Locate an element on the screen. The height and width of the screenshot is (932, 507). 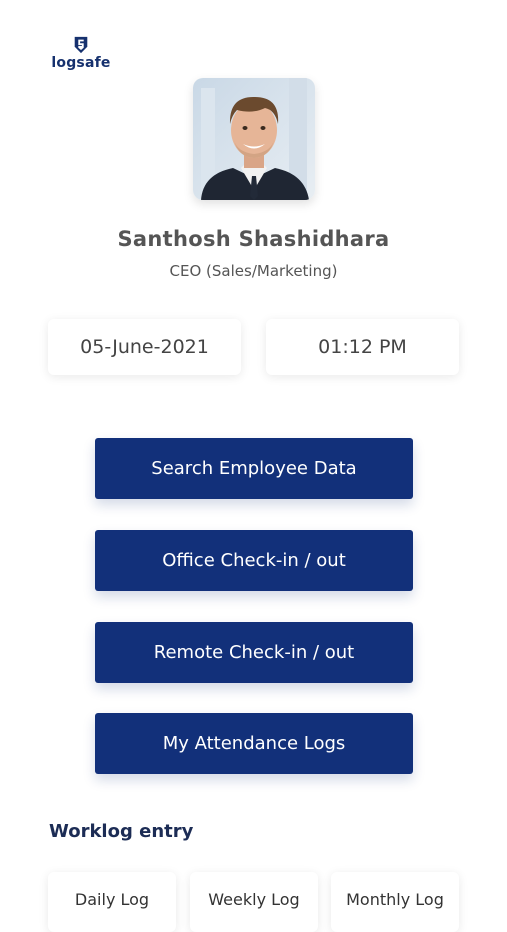
current-date: 05-June-2021 is located at coordinates (144, 347).